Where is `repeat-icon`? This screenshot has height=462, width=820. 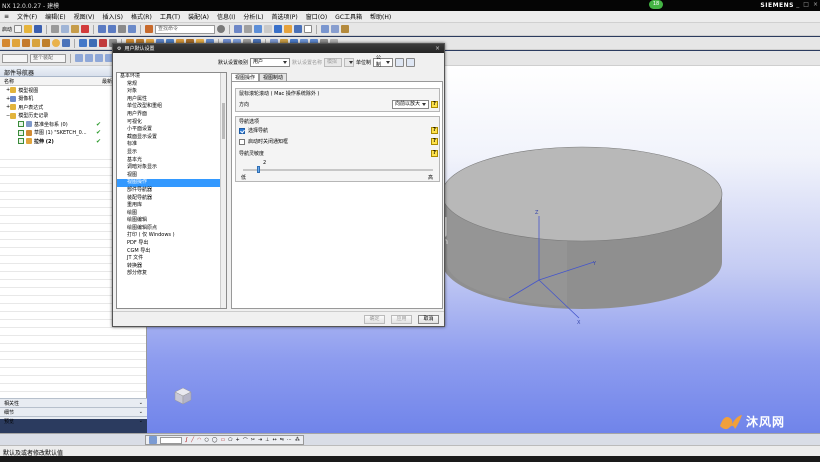 repeat-icon is located at coordinates (122, 29).